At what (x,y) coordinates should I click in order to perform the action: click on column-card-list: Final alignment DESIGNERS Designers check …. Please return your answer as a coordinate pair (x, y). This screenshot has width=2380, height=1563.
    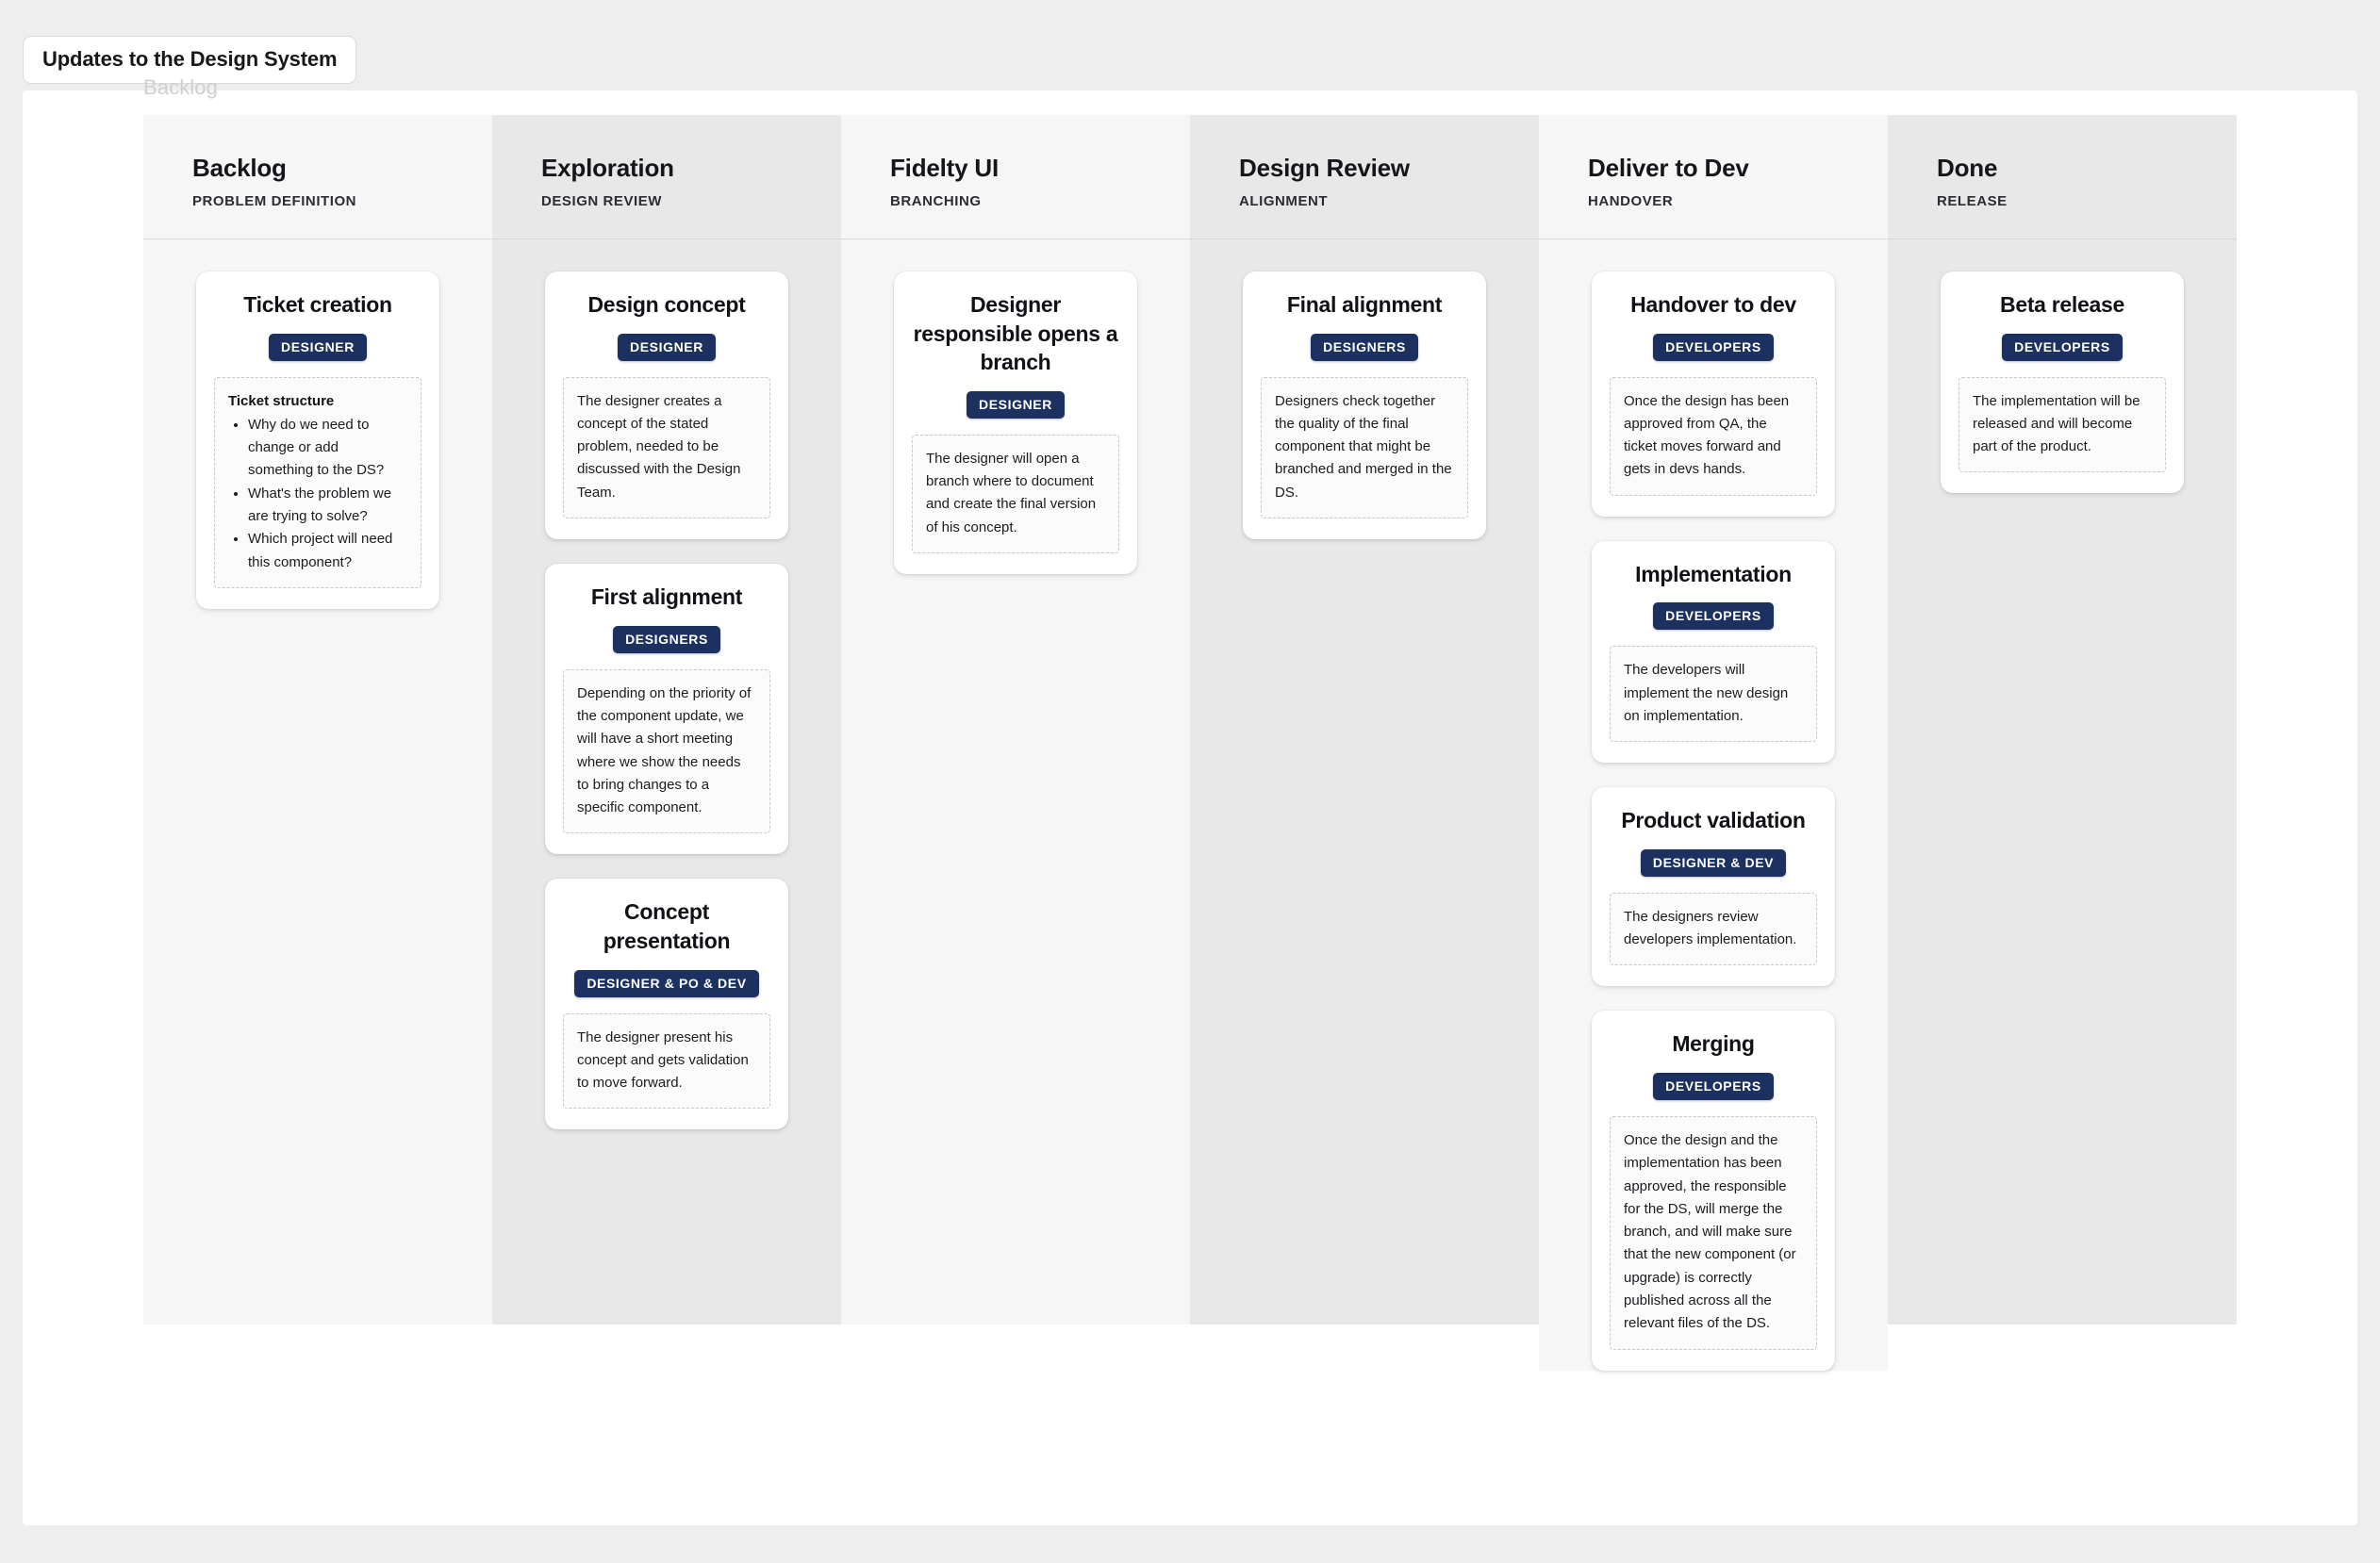
    Looking at the image, I should click on (1364, 389).